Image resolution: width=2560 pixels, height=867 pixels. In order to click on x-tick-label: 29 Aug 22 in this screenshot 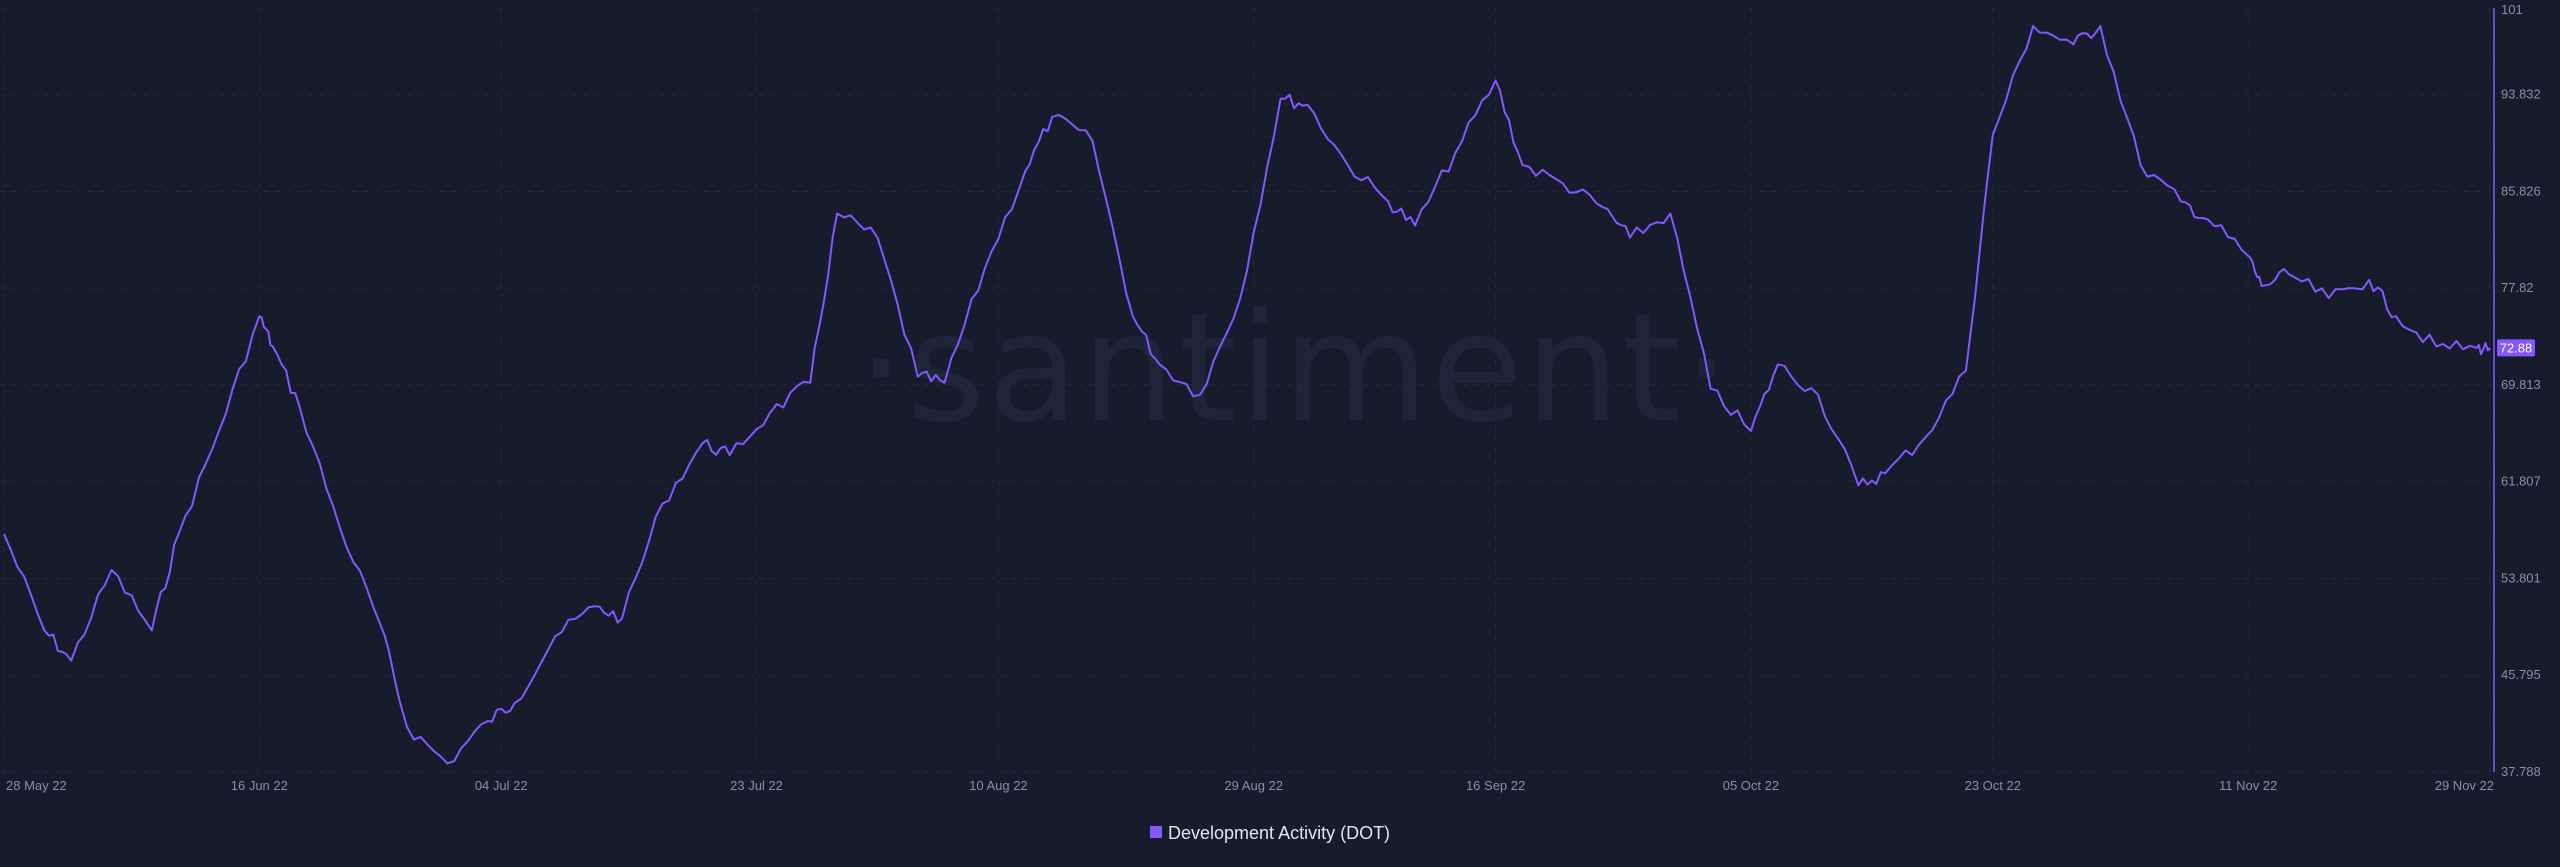, I will do `click(1253, 785)`.